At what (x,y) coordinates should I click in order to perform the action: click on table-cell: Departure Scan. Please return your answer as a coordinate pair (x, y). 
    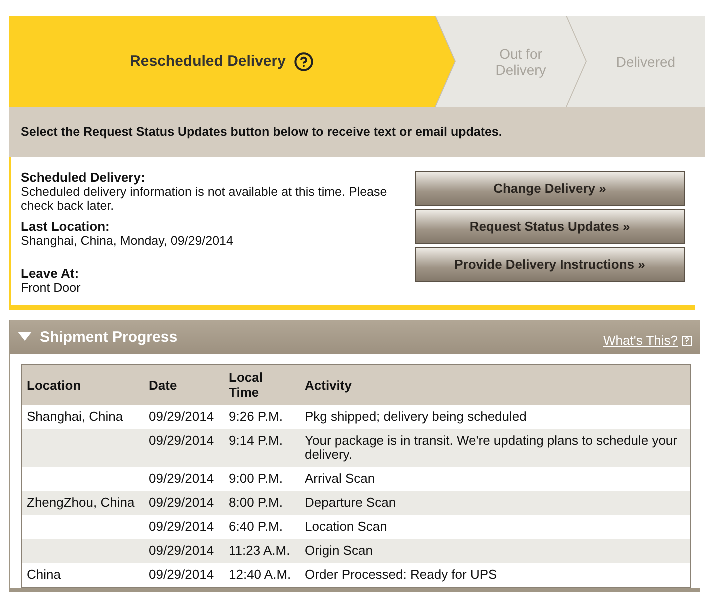
    Looking at the image, I should click on (350, 502).